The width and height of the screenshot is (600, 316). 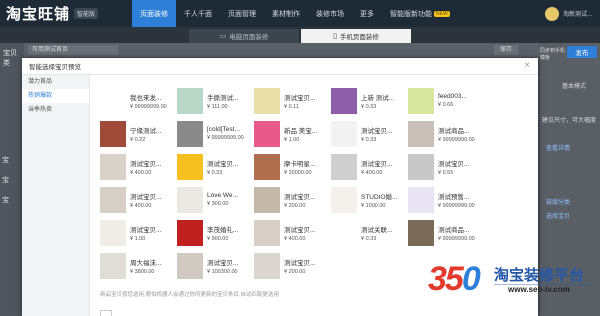 What do you see at coordinates (244, 36) in the screenshot?
I see `tab-pc-decoration: ▭ 电脑页面装修` at bounding box center [244, 36].